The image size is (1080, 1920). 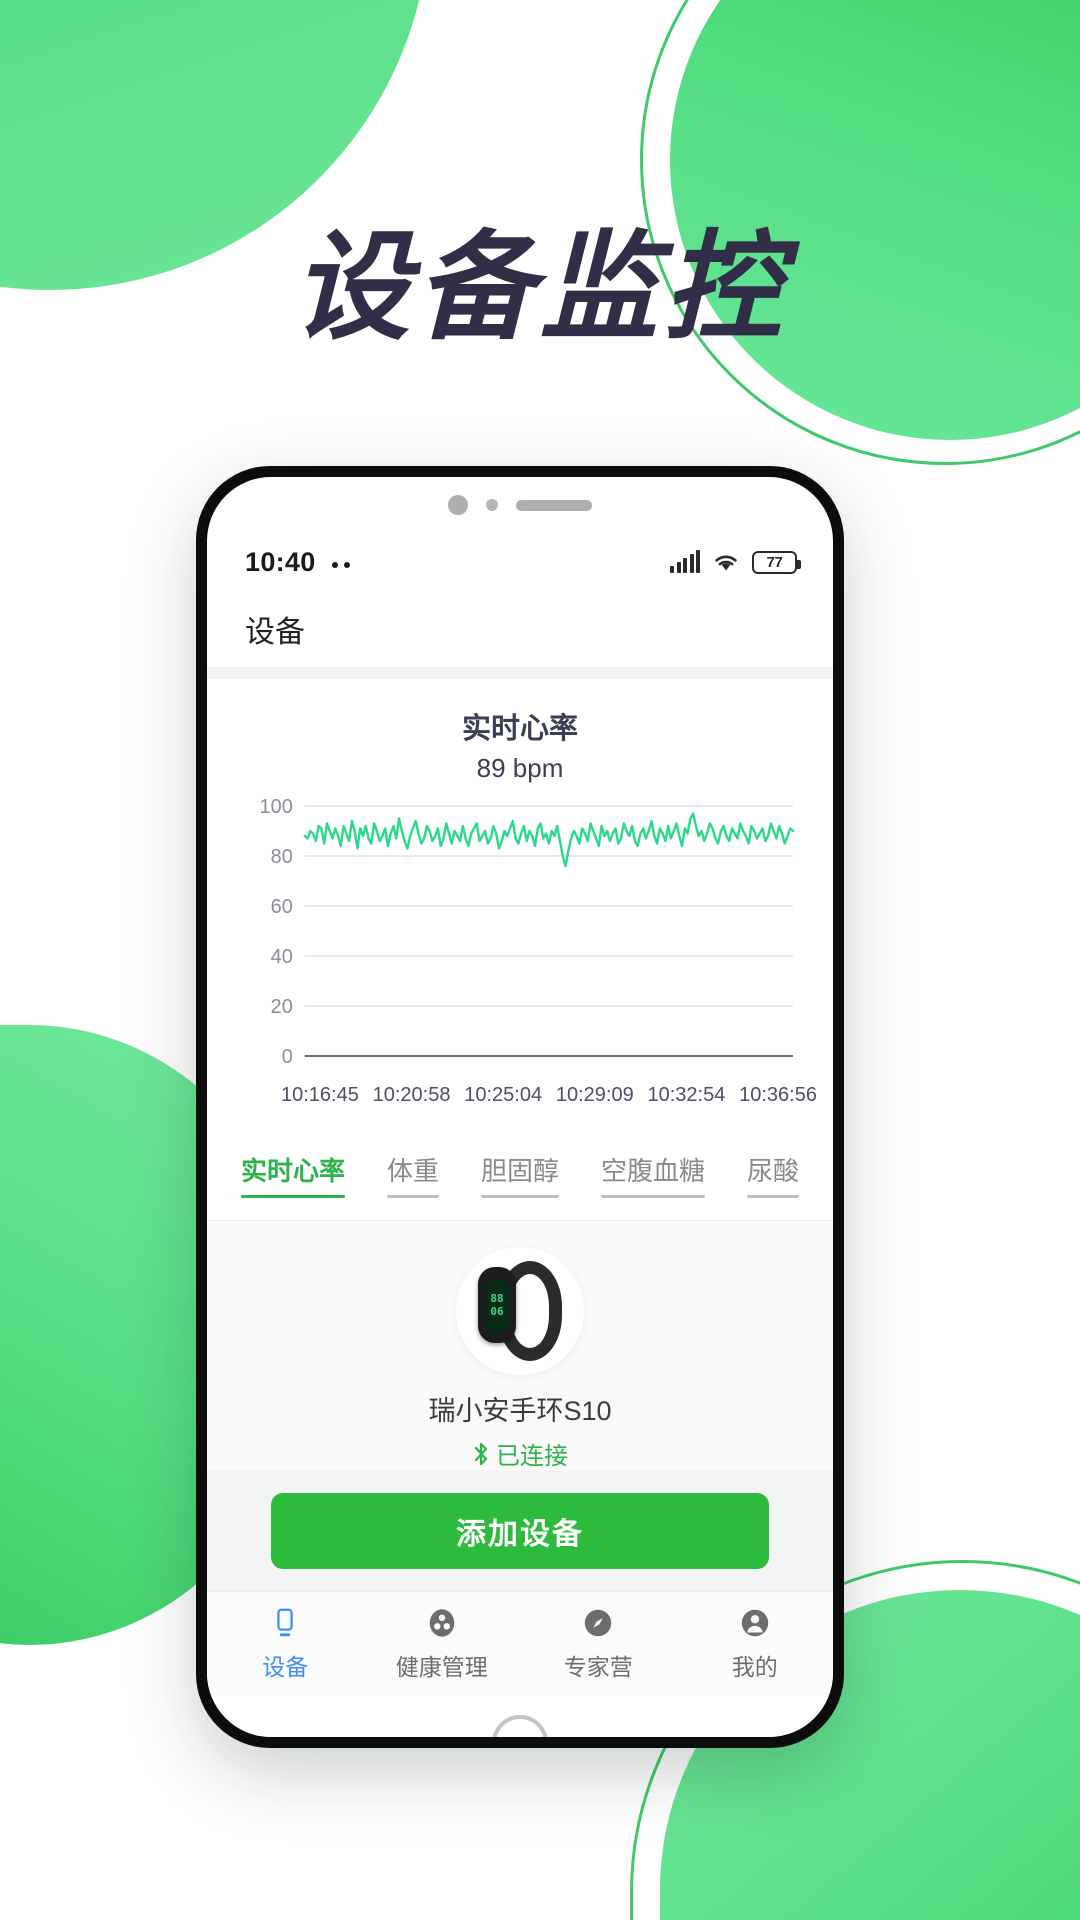 What do you see at coordinates (520, 562) in the screenshot?
I see `status-bar: 10:40 77` at bounding box center [520, 562].